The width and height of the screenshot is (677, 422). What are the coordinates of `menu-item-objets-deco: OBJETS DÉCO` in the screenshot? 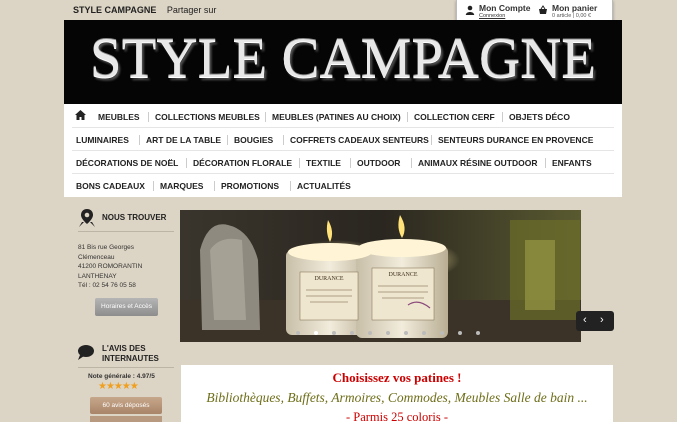 It's located at (539, 117).